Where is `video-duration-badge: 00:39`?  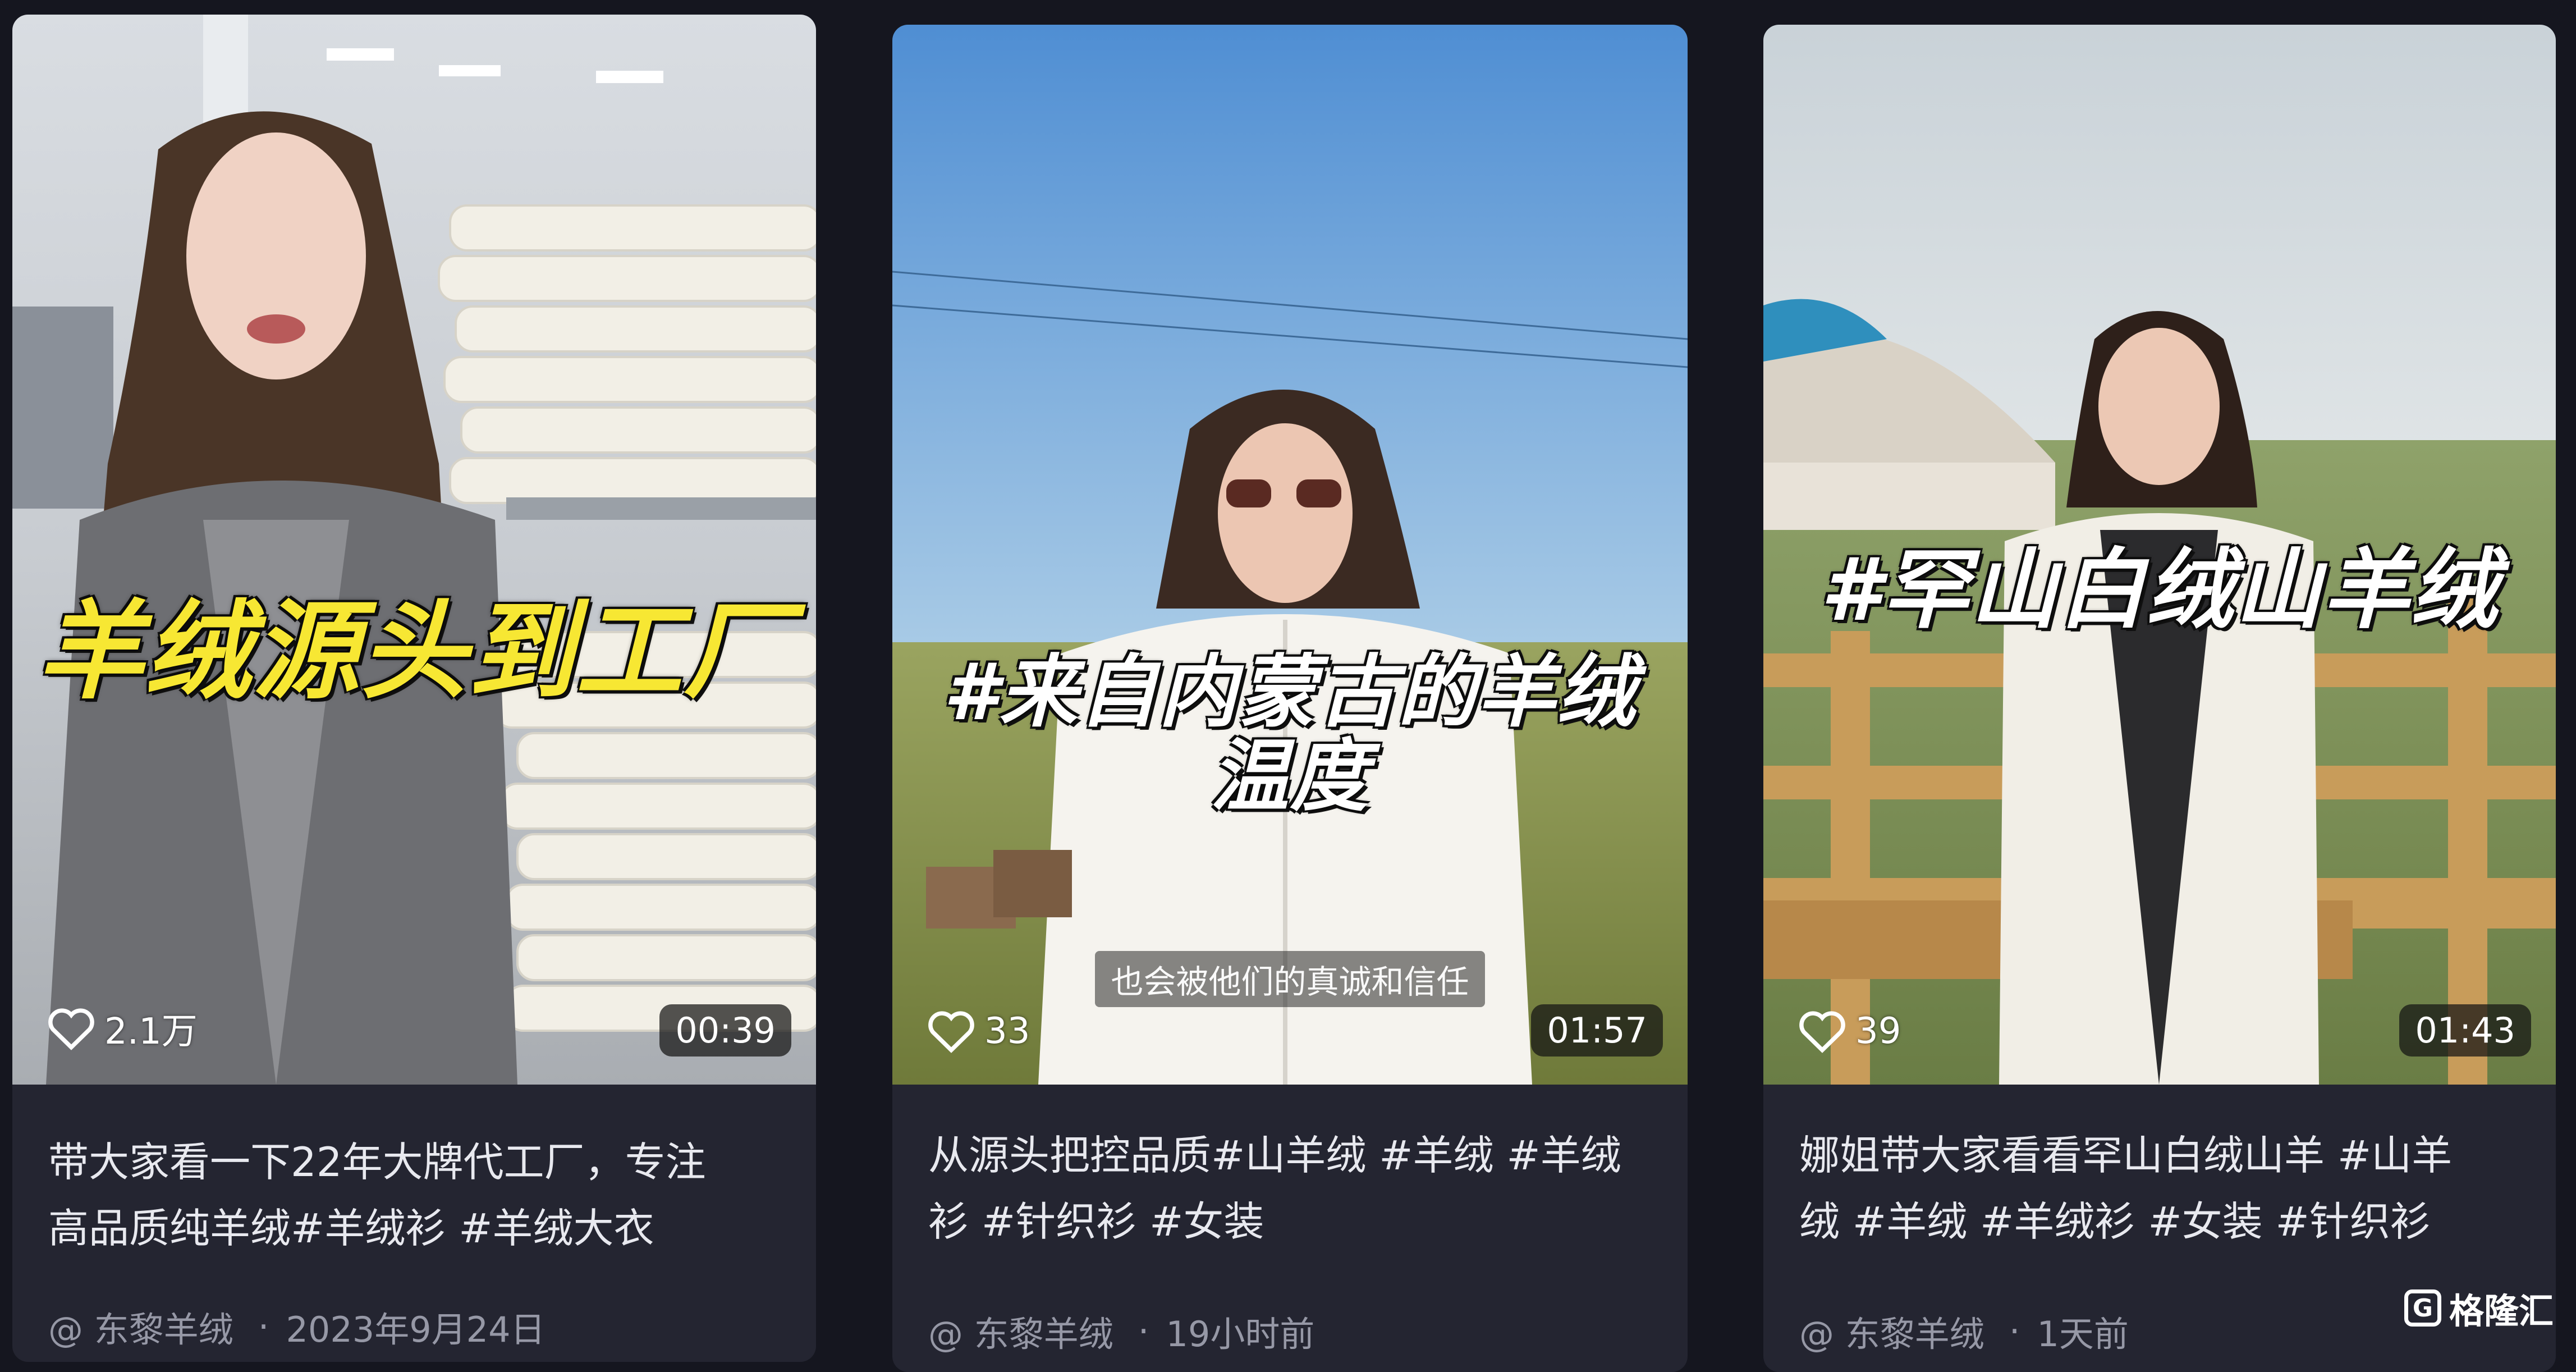 video-duration-badge: 00:39 is located at coordinates (725, 1030).